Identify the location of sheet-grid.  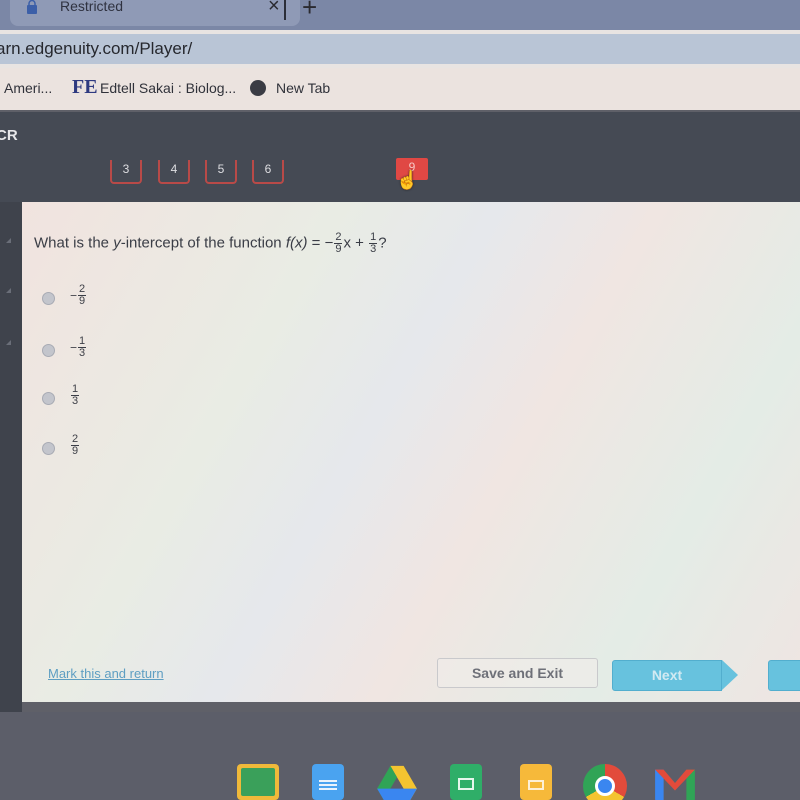
(466, 784).